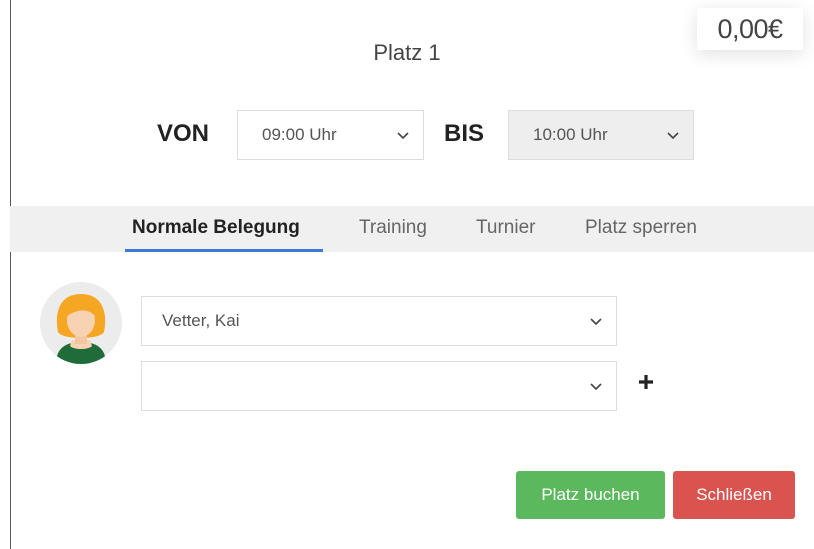  Describe the element at coordinates (379, 386) in the screenshot. I see `player-2-select` at that location.